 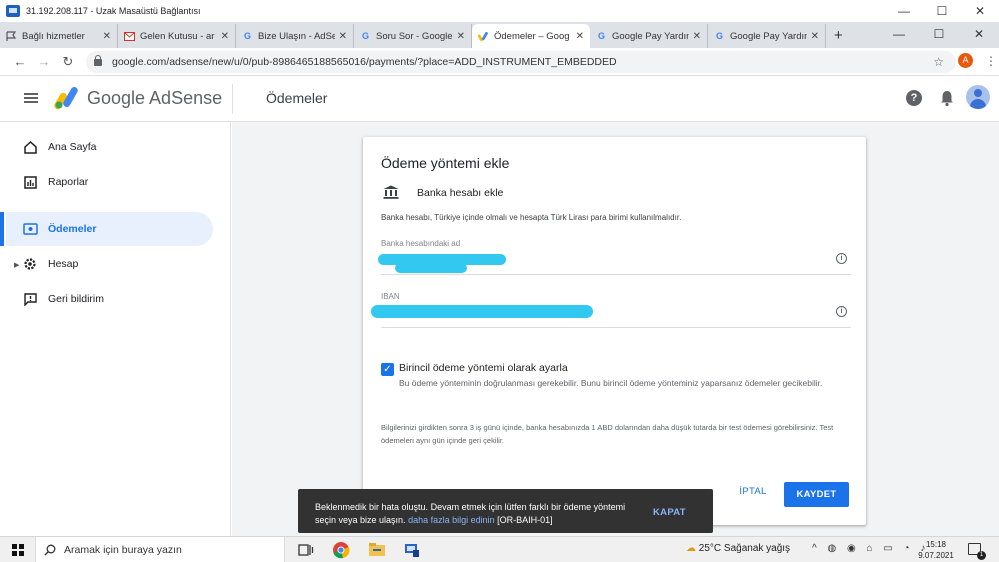 I want to click on new-tab-button: +, so click(x=838, y=36).